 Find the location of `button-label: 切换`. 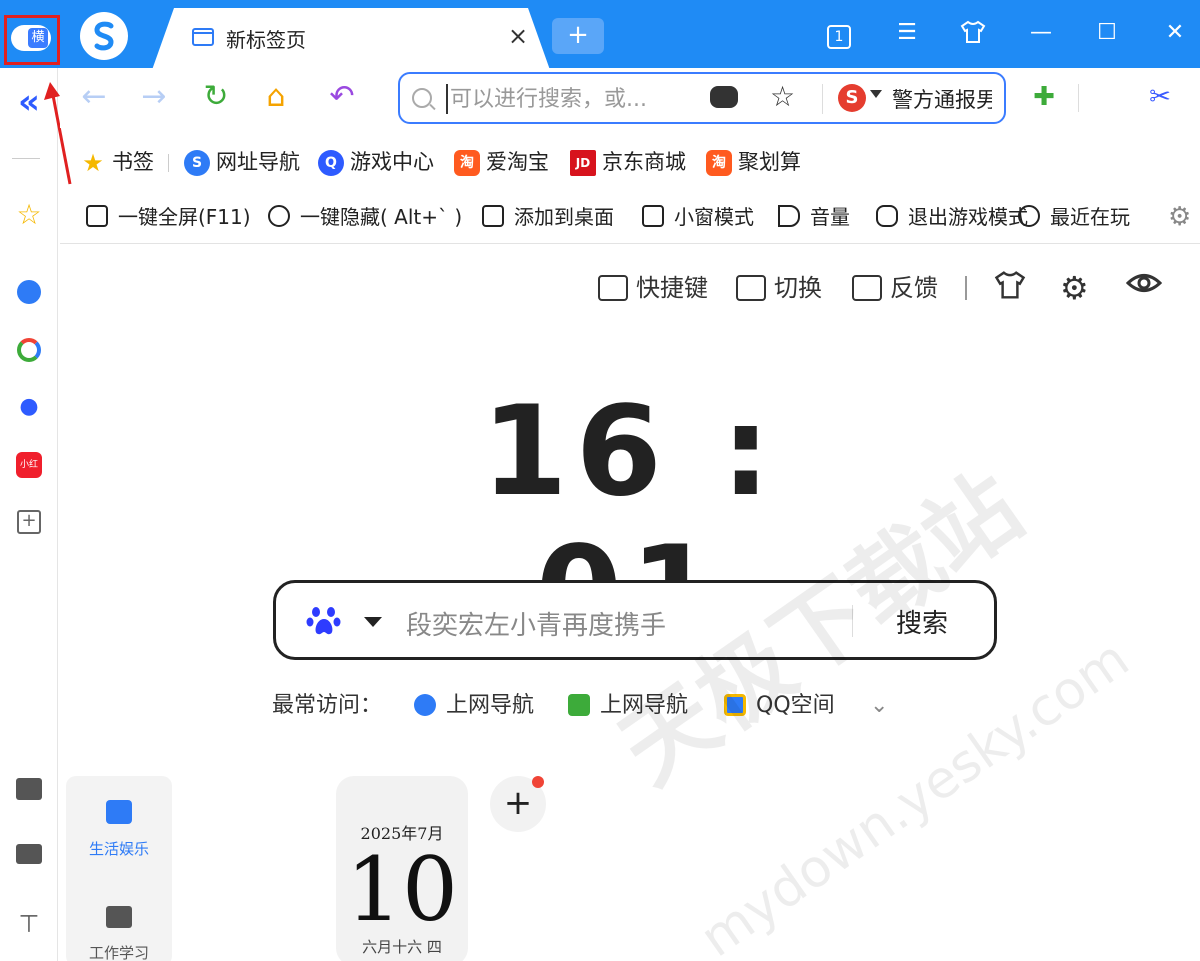

button-label: 切换 is located at coordinates (798, 288).